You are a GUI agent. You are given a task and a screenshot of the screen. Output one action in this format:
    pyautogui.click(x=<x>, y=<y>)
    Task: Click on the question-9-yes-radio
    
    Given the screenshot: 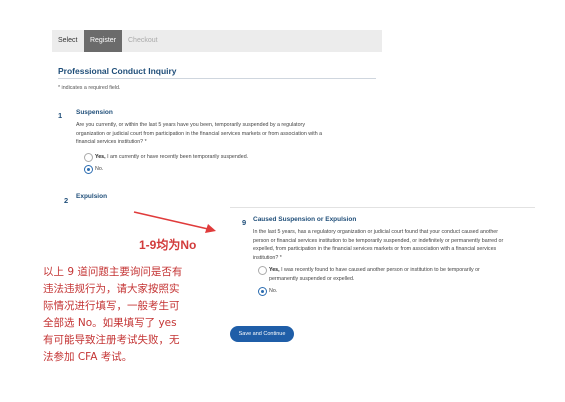 What is the action you would take?
    pyautogui.click(x=262, y=270)
    